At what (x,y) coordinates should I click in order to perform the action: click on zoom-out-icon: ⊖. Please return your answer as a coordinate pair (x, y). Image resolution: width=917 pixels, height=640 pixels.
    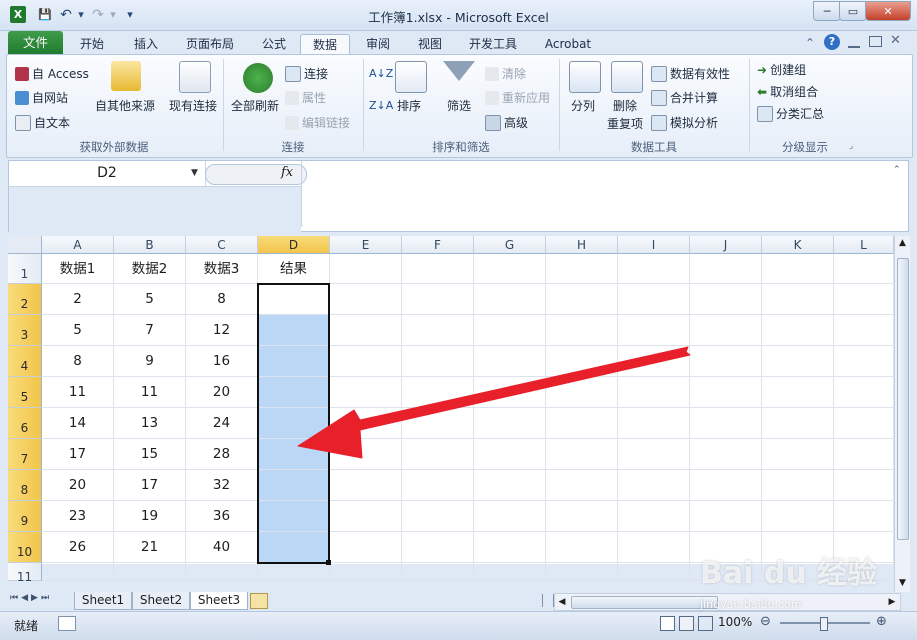
    Looking at the image, I should click on (765, 621).